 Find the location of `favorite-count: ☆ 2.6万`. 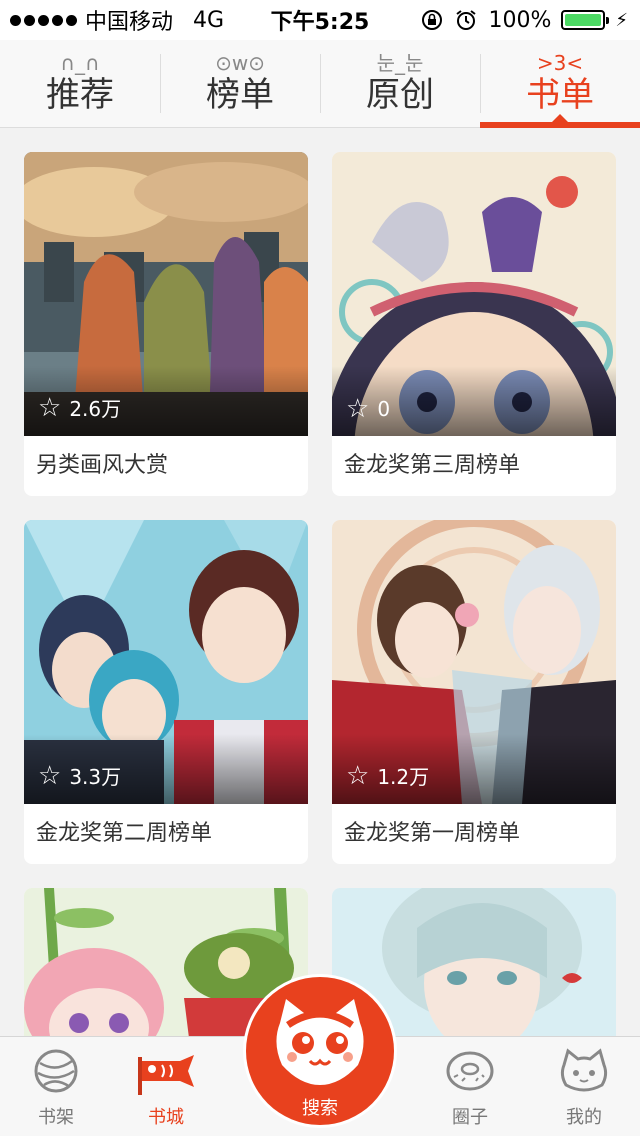

favorite-count: ☆ 2.6万 is located at coordinates (79, 407).